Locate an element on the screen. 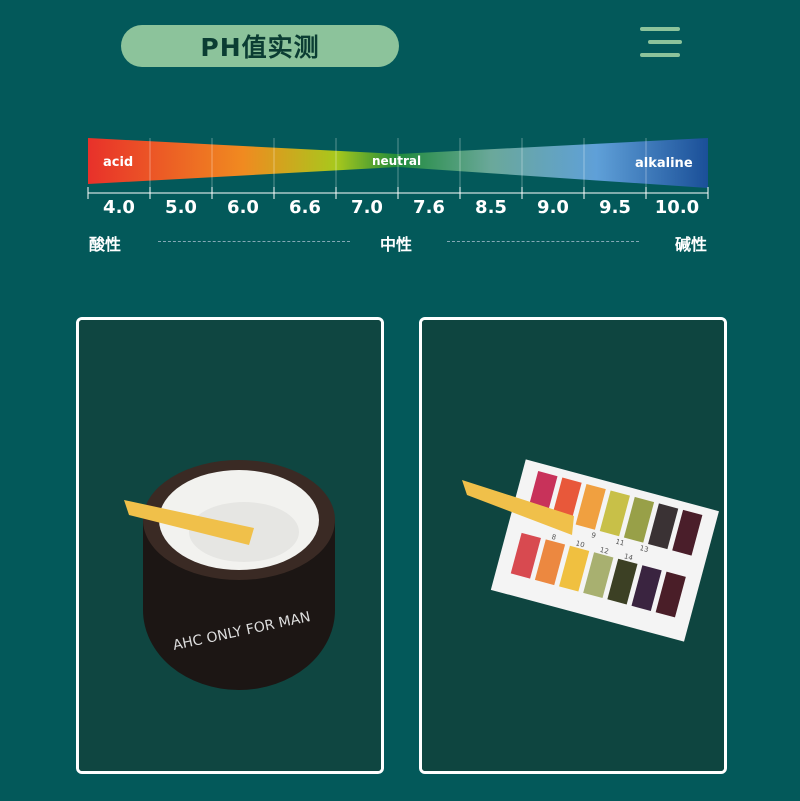  alkaline-label: alkaline is located at coordinates (664, 163).